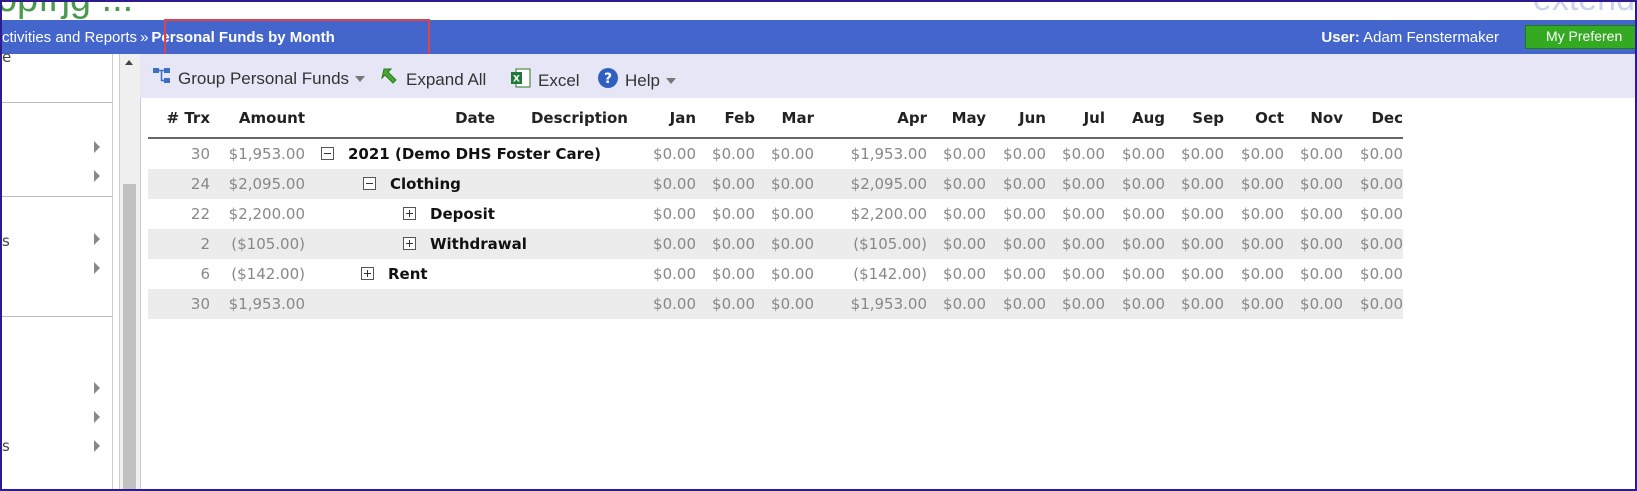 This screenshot has height=491, width=1637. I want to click on cell-amount: ($142.00), so click(268, 274).